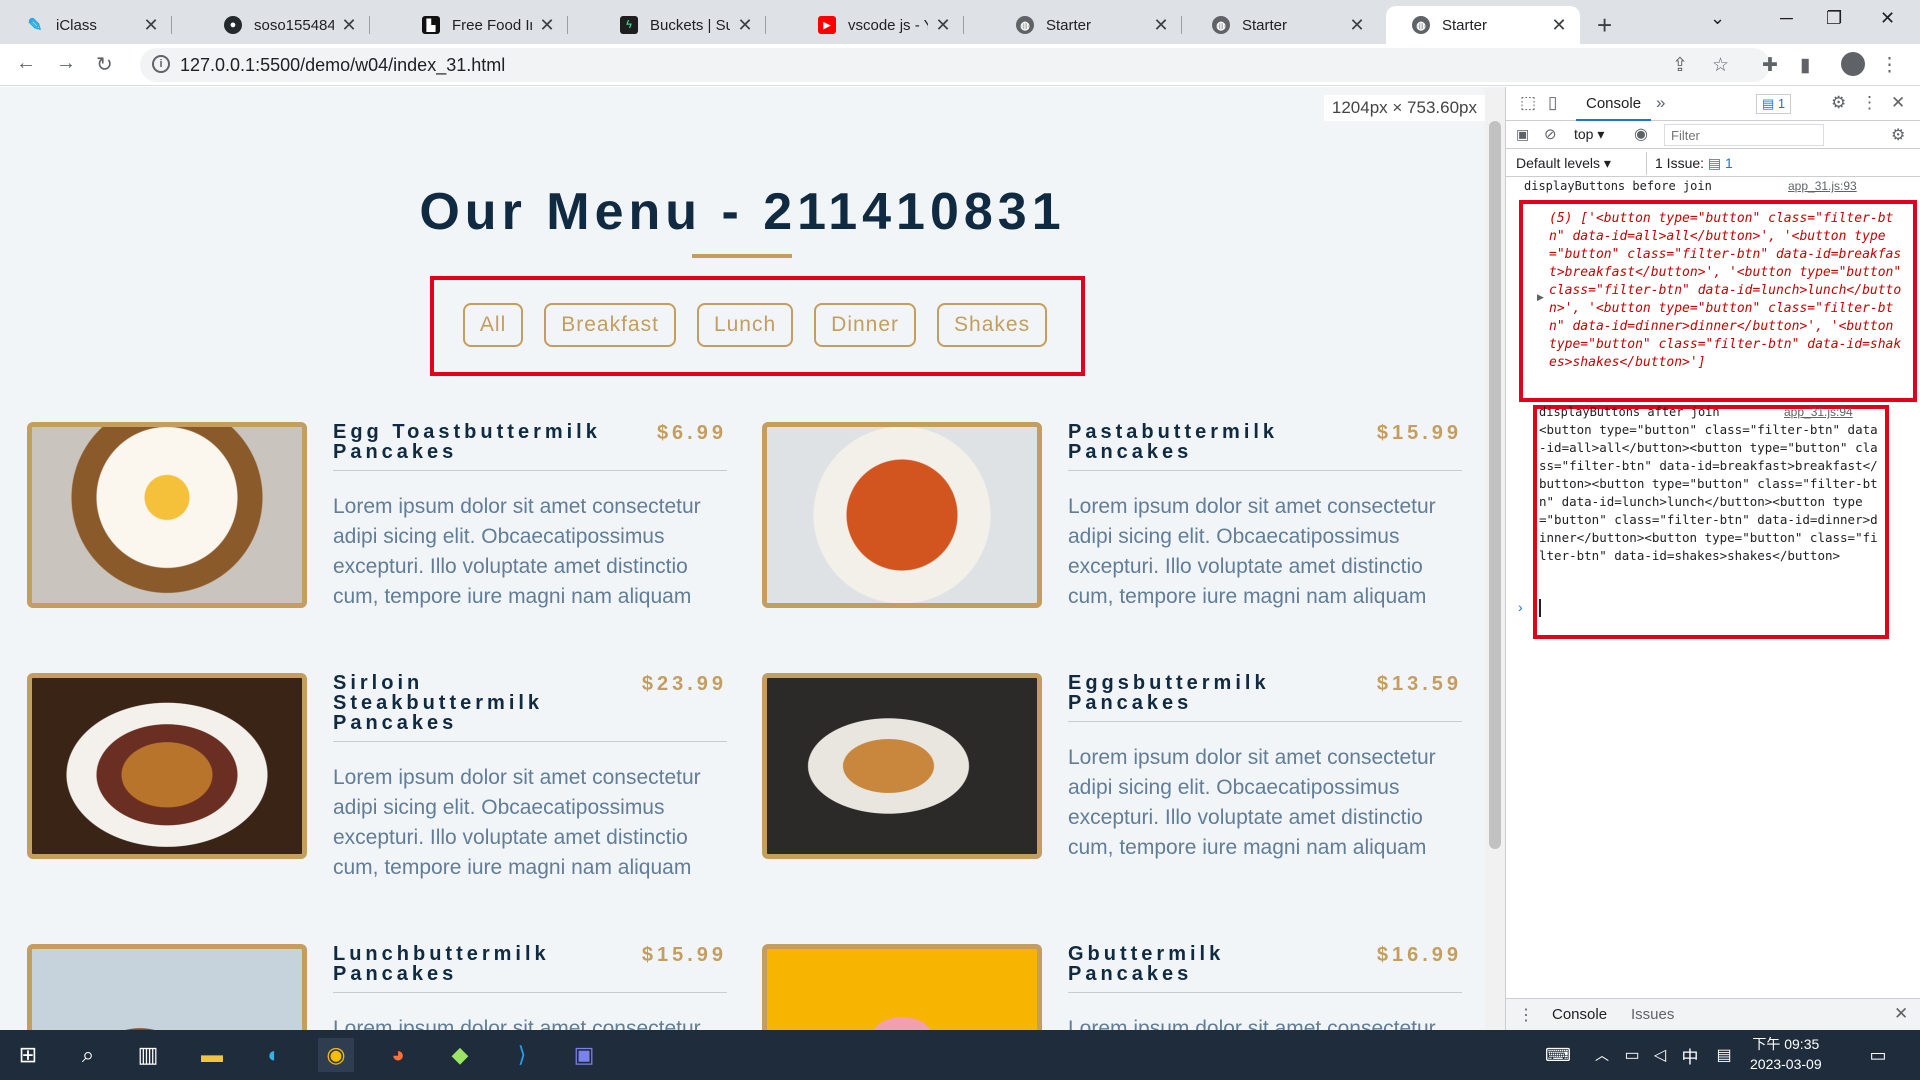 Image resolution: width=1920 pixels, height=1080 pixels. I want to click on device-toggle-icon: ▯, so click(1552, 103).